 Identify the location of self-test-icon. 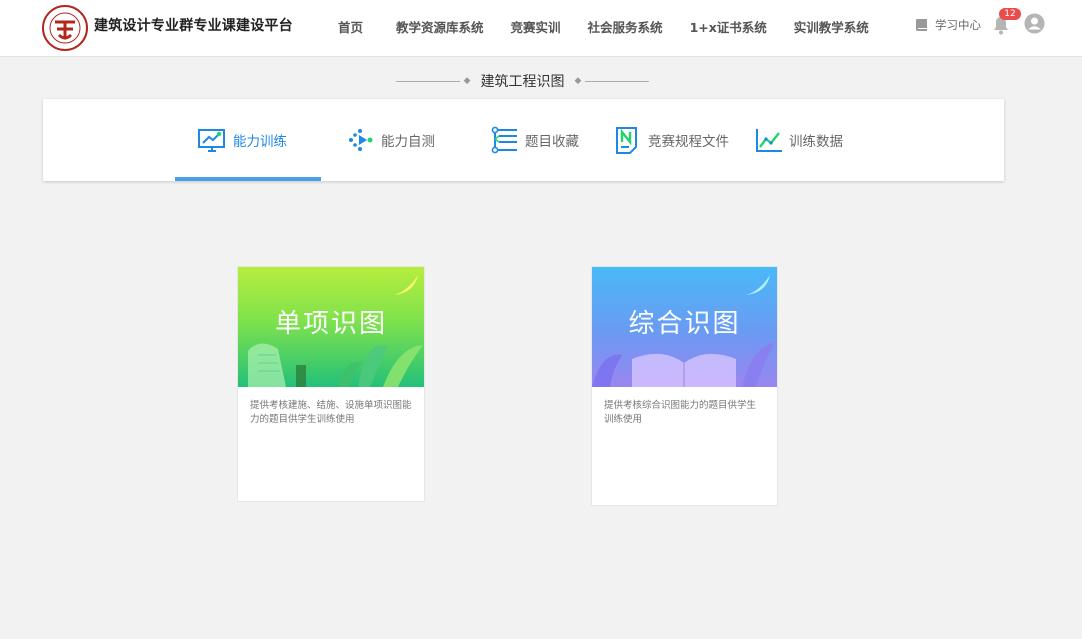
(361, 140).